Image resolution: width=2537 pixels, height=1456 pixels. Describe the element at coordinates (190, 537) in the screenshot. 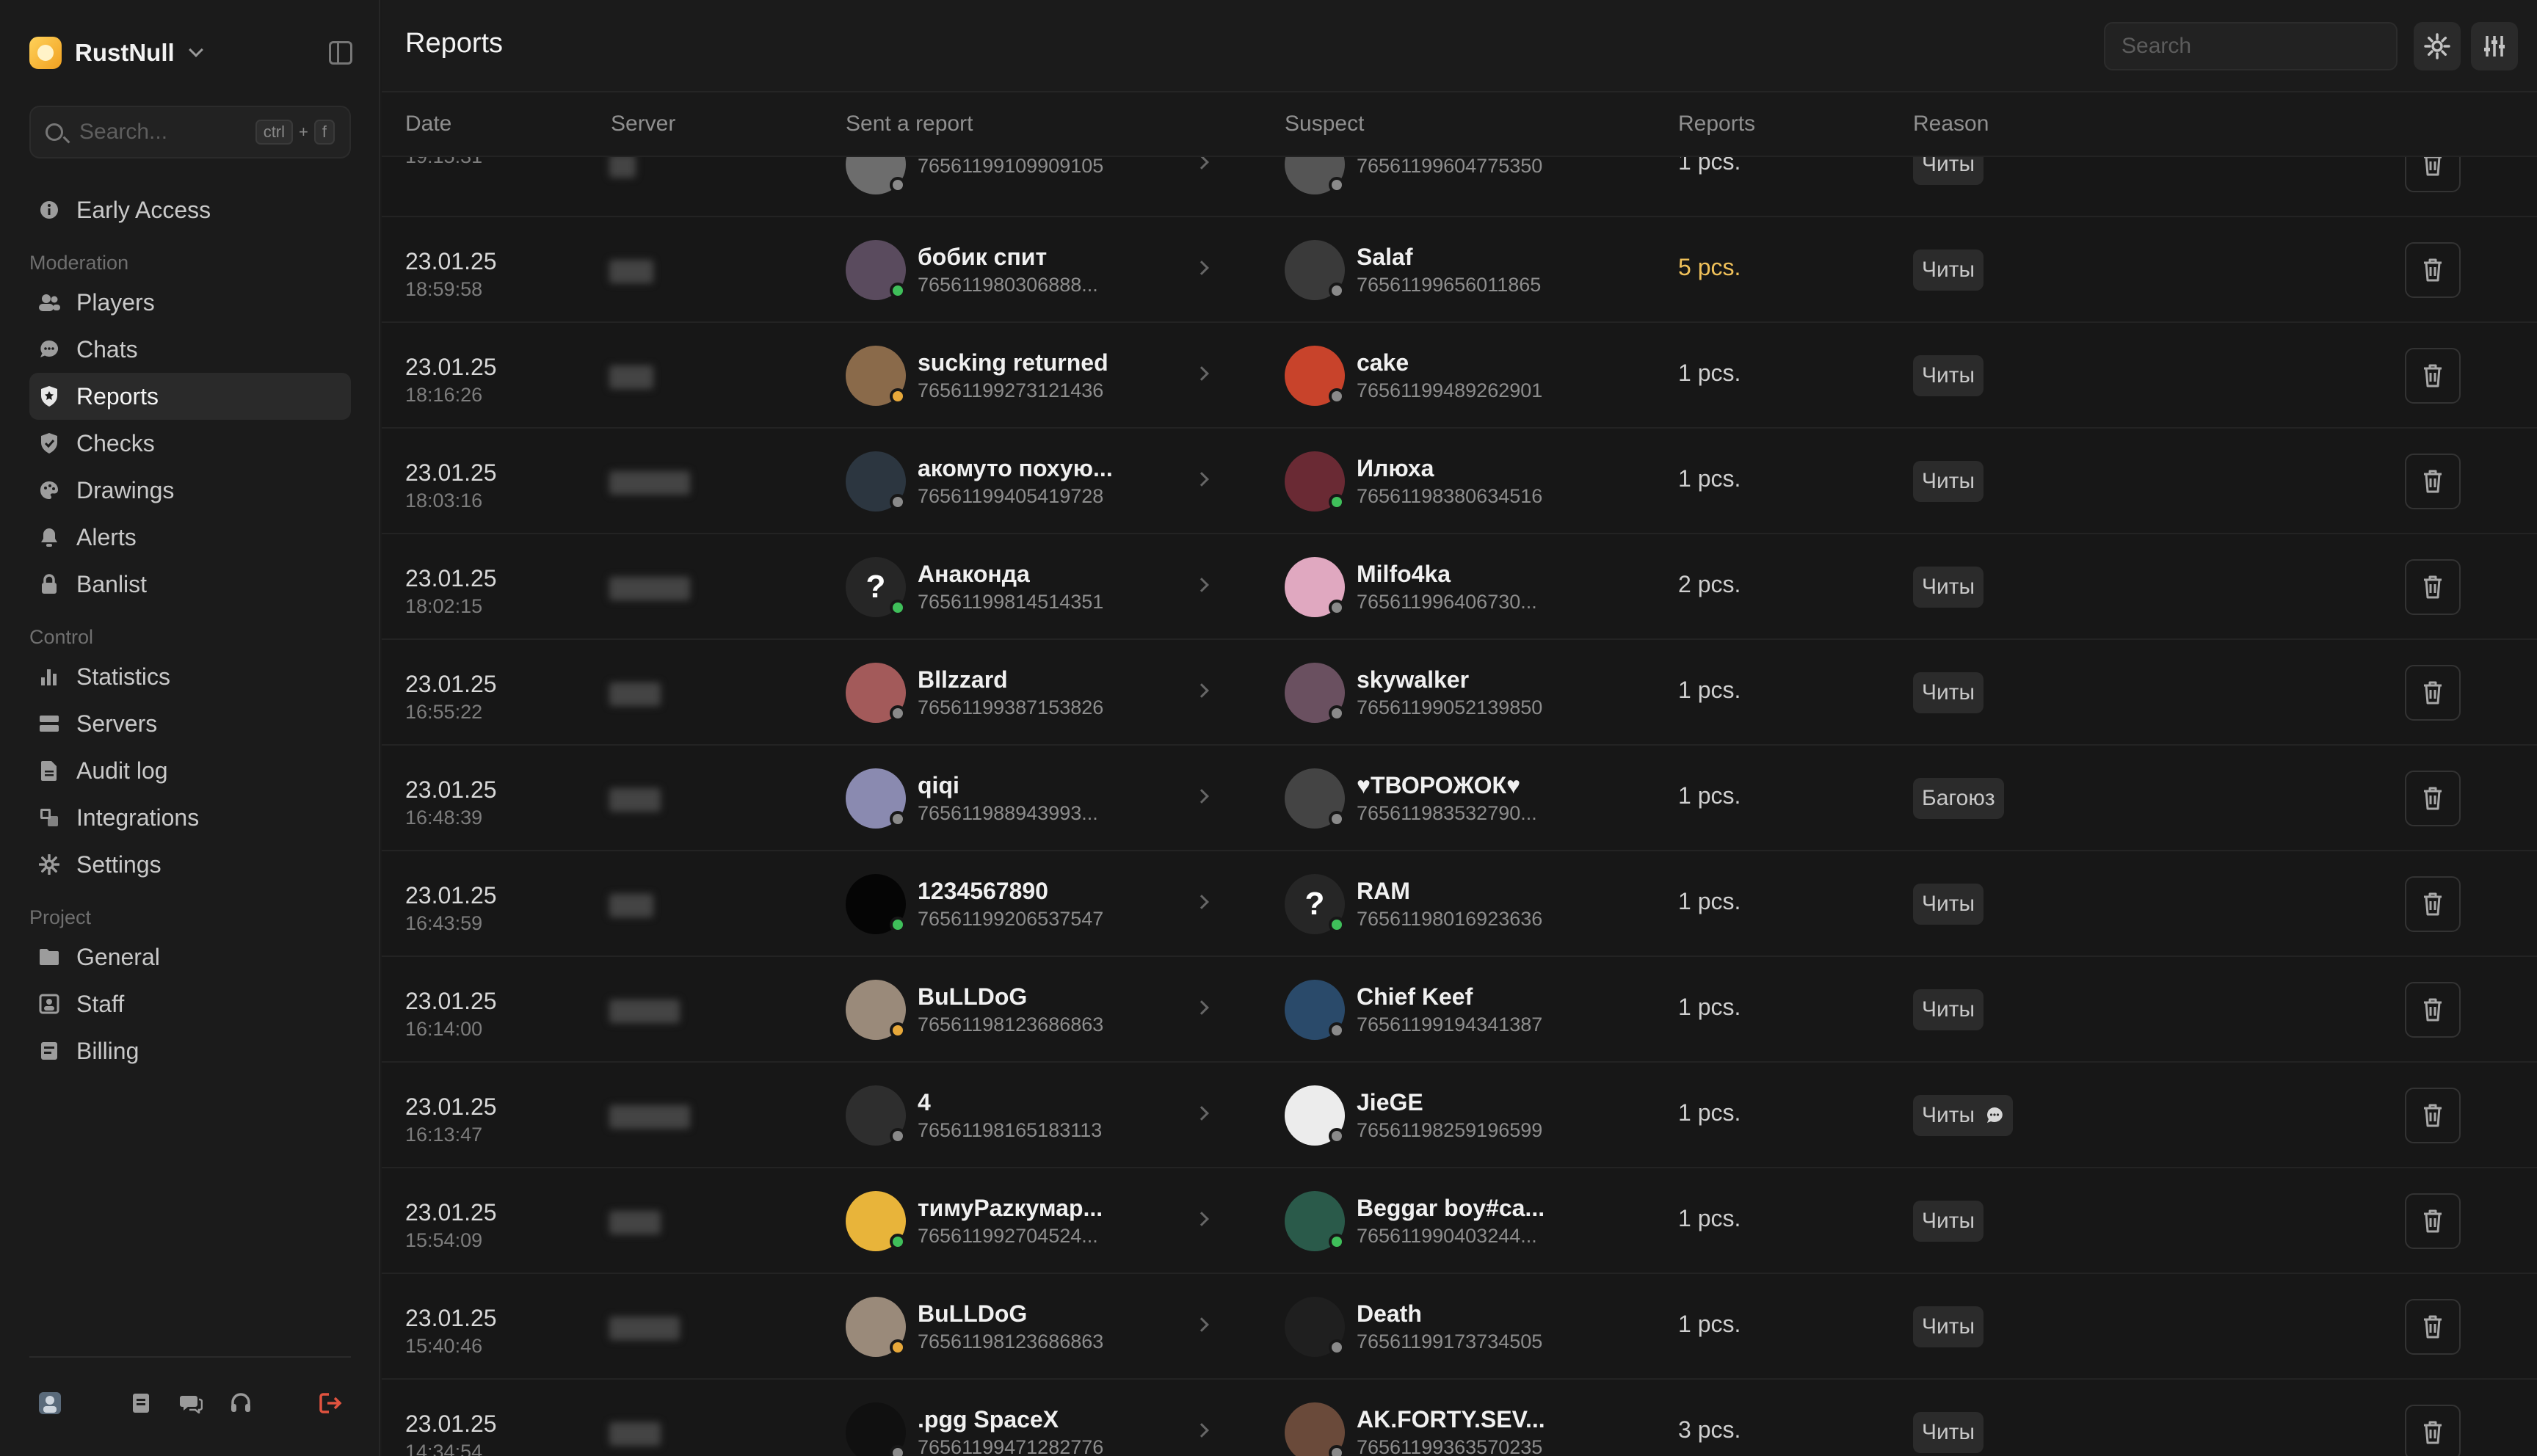

I see `sidebar-item-alerts: Alerts` at that location.